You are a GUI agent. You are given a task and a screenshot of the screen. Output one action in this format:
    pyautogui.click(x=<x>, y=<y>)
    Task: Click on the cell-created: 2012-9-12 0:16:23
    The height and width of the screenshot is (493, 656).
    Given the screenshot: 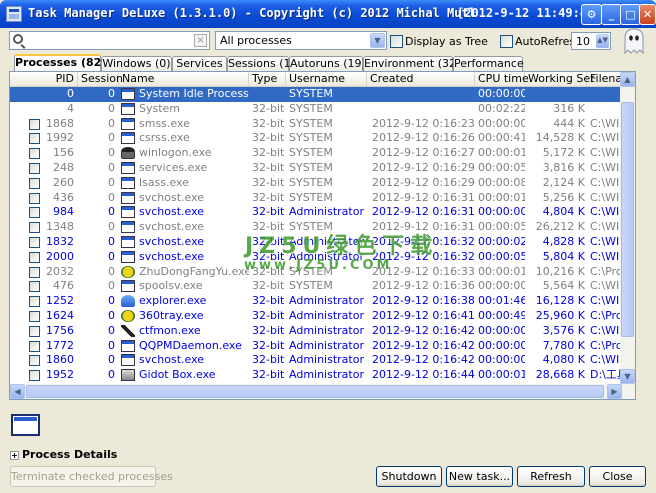 What is the action you would take?
    pyautogui.click(x=423, y=123)
    